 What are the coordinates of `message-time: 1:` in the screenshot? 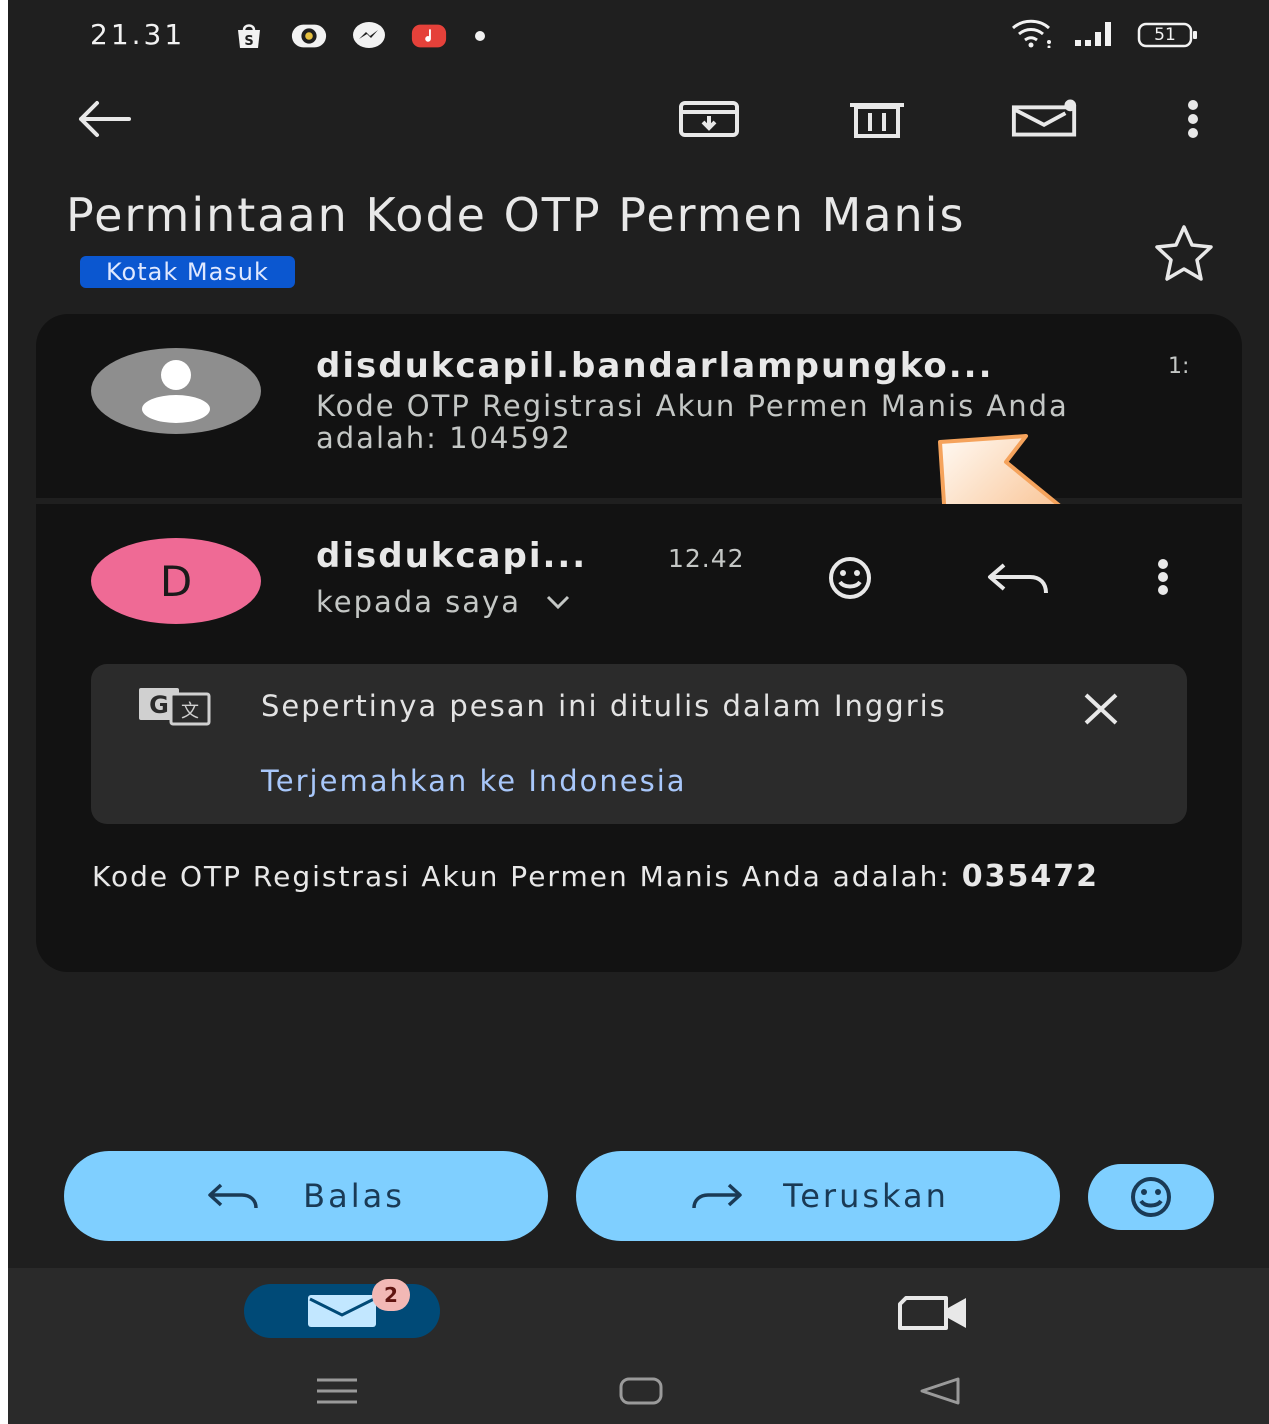 It's located at (1179, 366).